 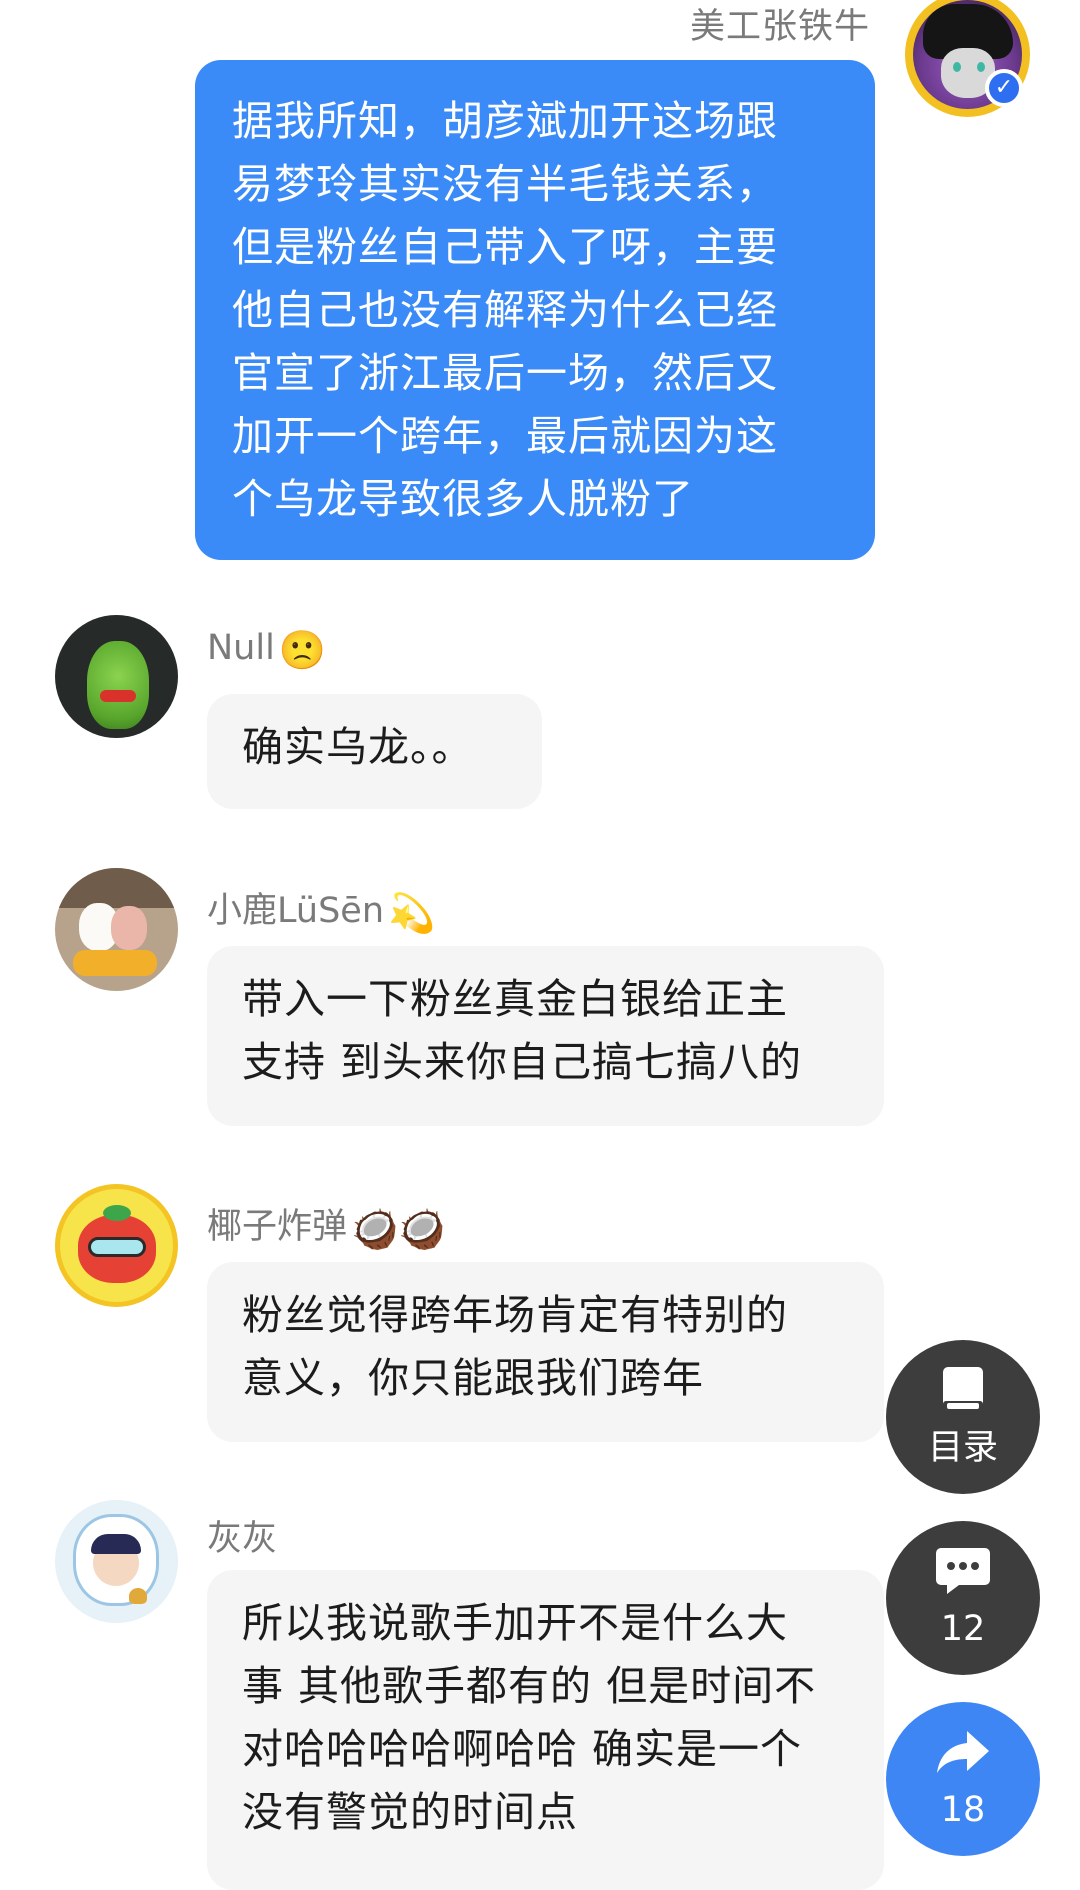 I want to click on message-line: 事 其他歌手都有的 但是时间不, so click(x=529, y=1686).